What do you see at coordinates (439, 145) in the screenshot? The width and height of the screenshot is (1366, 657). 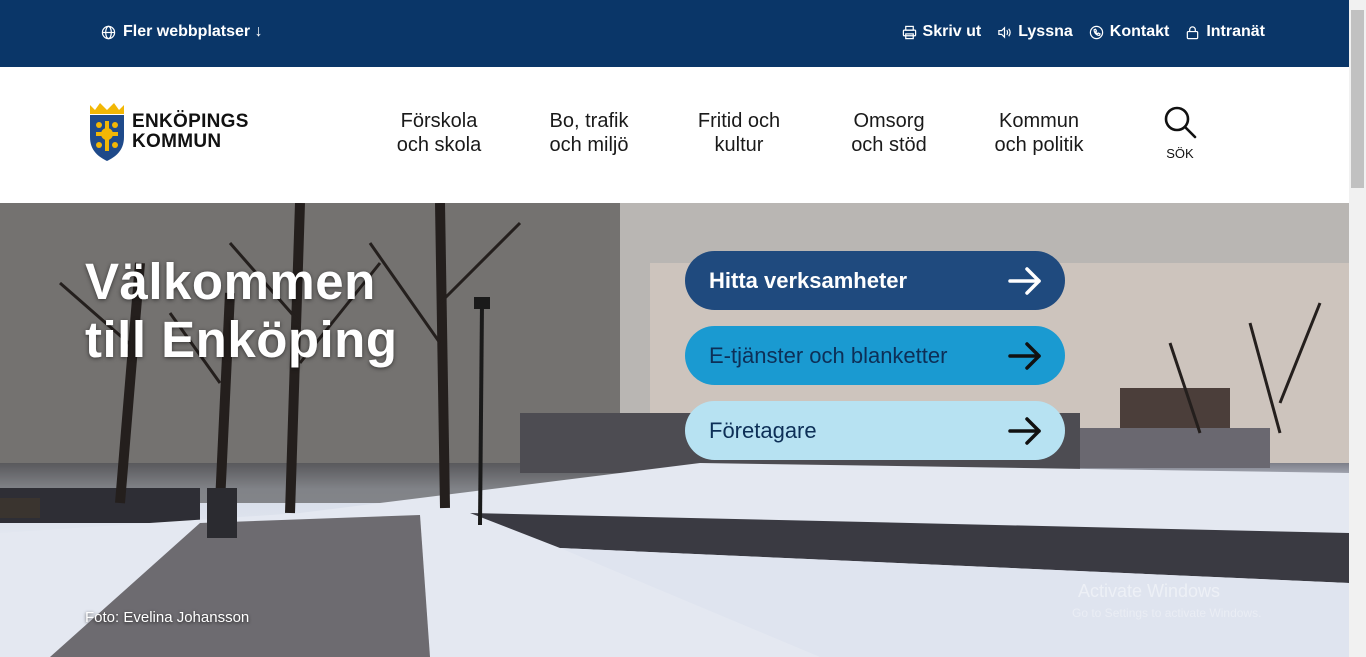 I see `nav-label-line2: och skola` at bounding box center [439, 145].